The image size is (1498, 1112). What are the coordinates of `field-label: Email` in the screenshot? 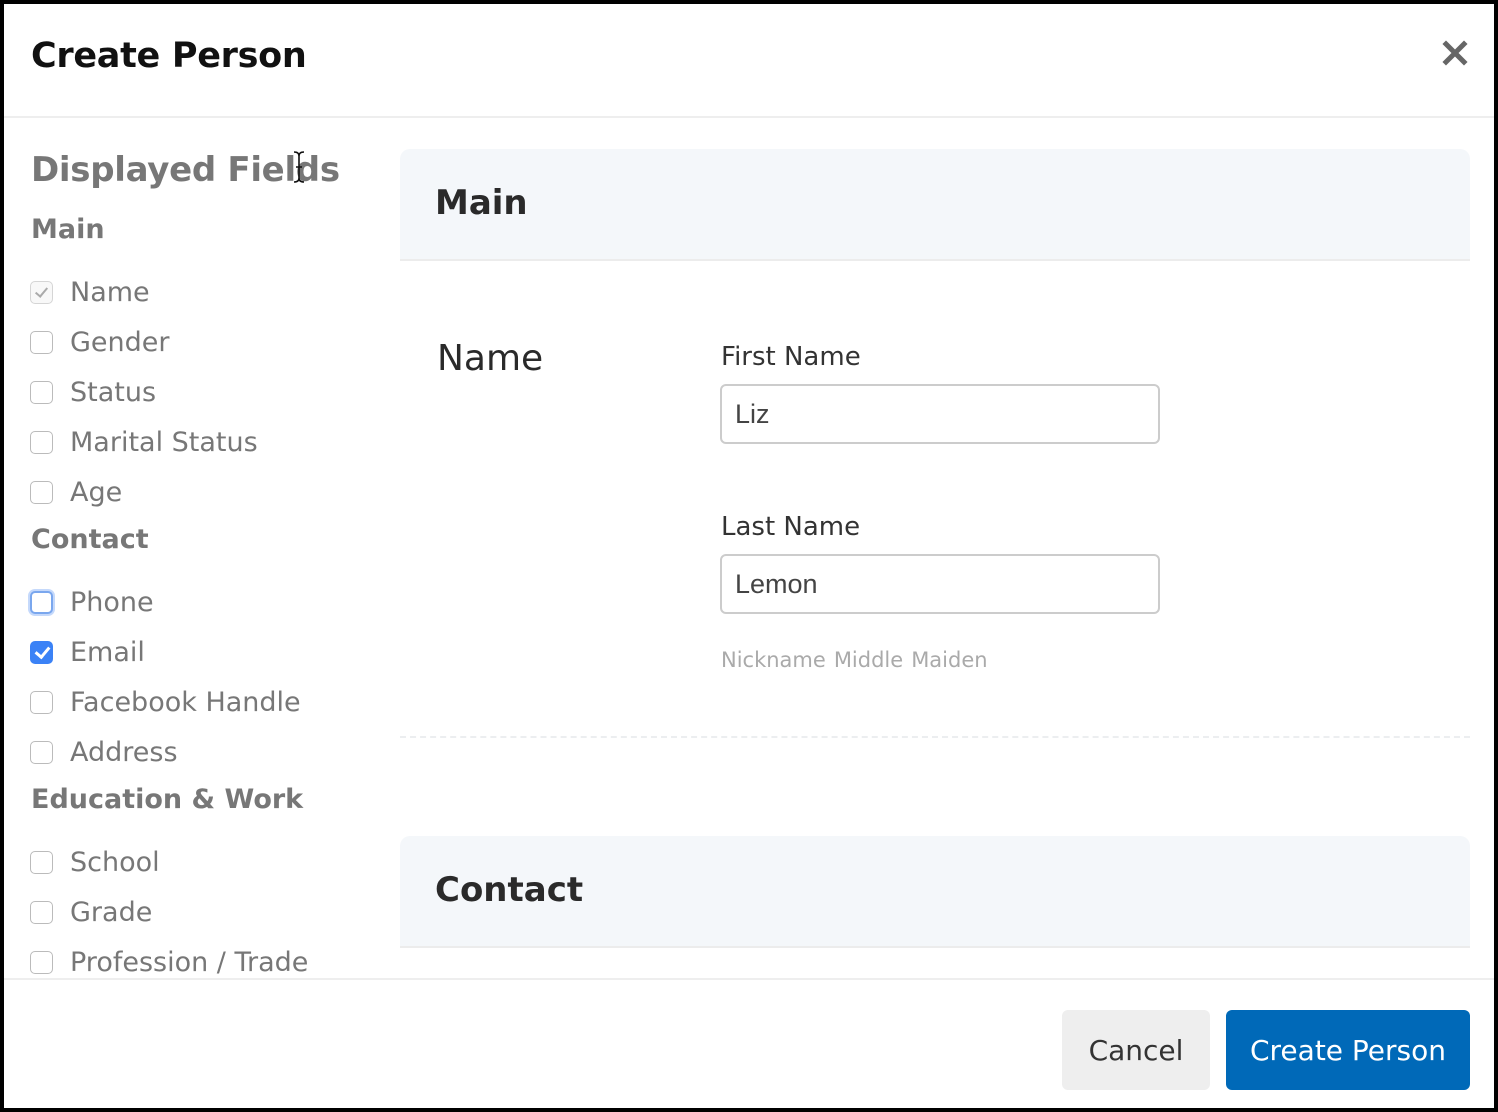 It's located at (107, 652).